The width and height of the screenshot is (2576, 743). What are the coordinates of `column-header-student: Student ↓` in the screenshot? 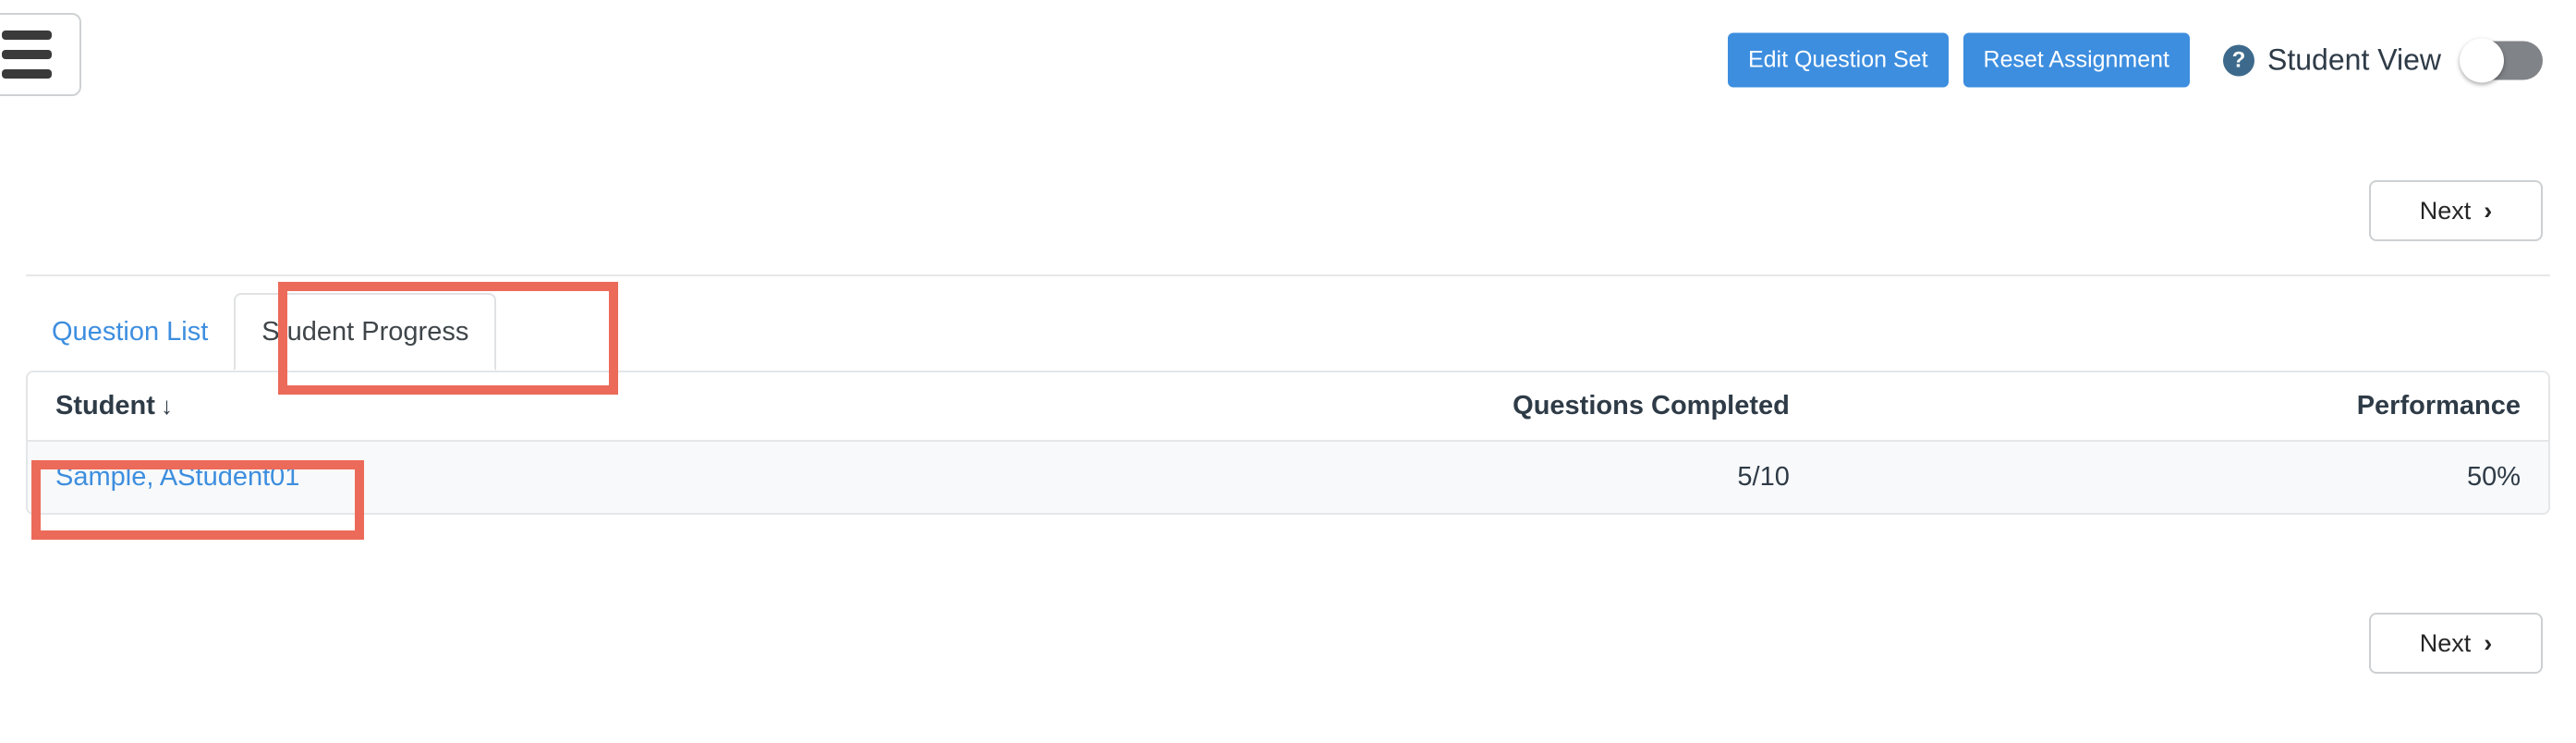 It's located at (557, 407).